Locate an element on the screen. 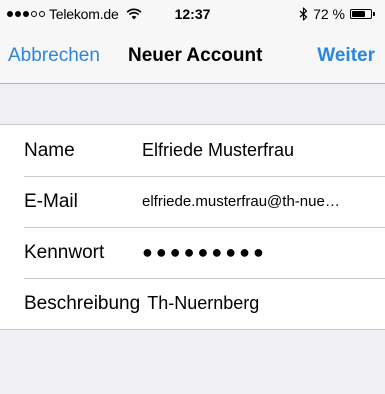  status-bar-right: 72 % is located at coordinates (337, 14).